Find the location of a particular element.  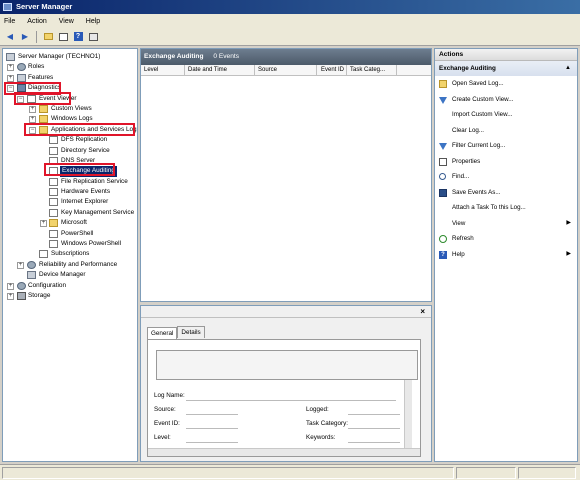

tree-item-label: Reliability and Performance is located at coordinates (78, 264).